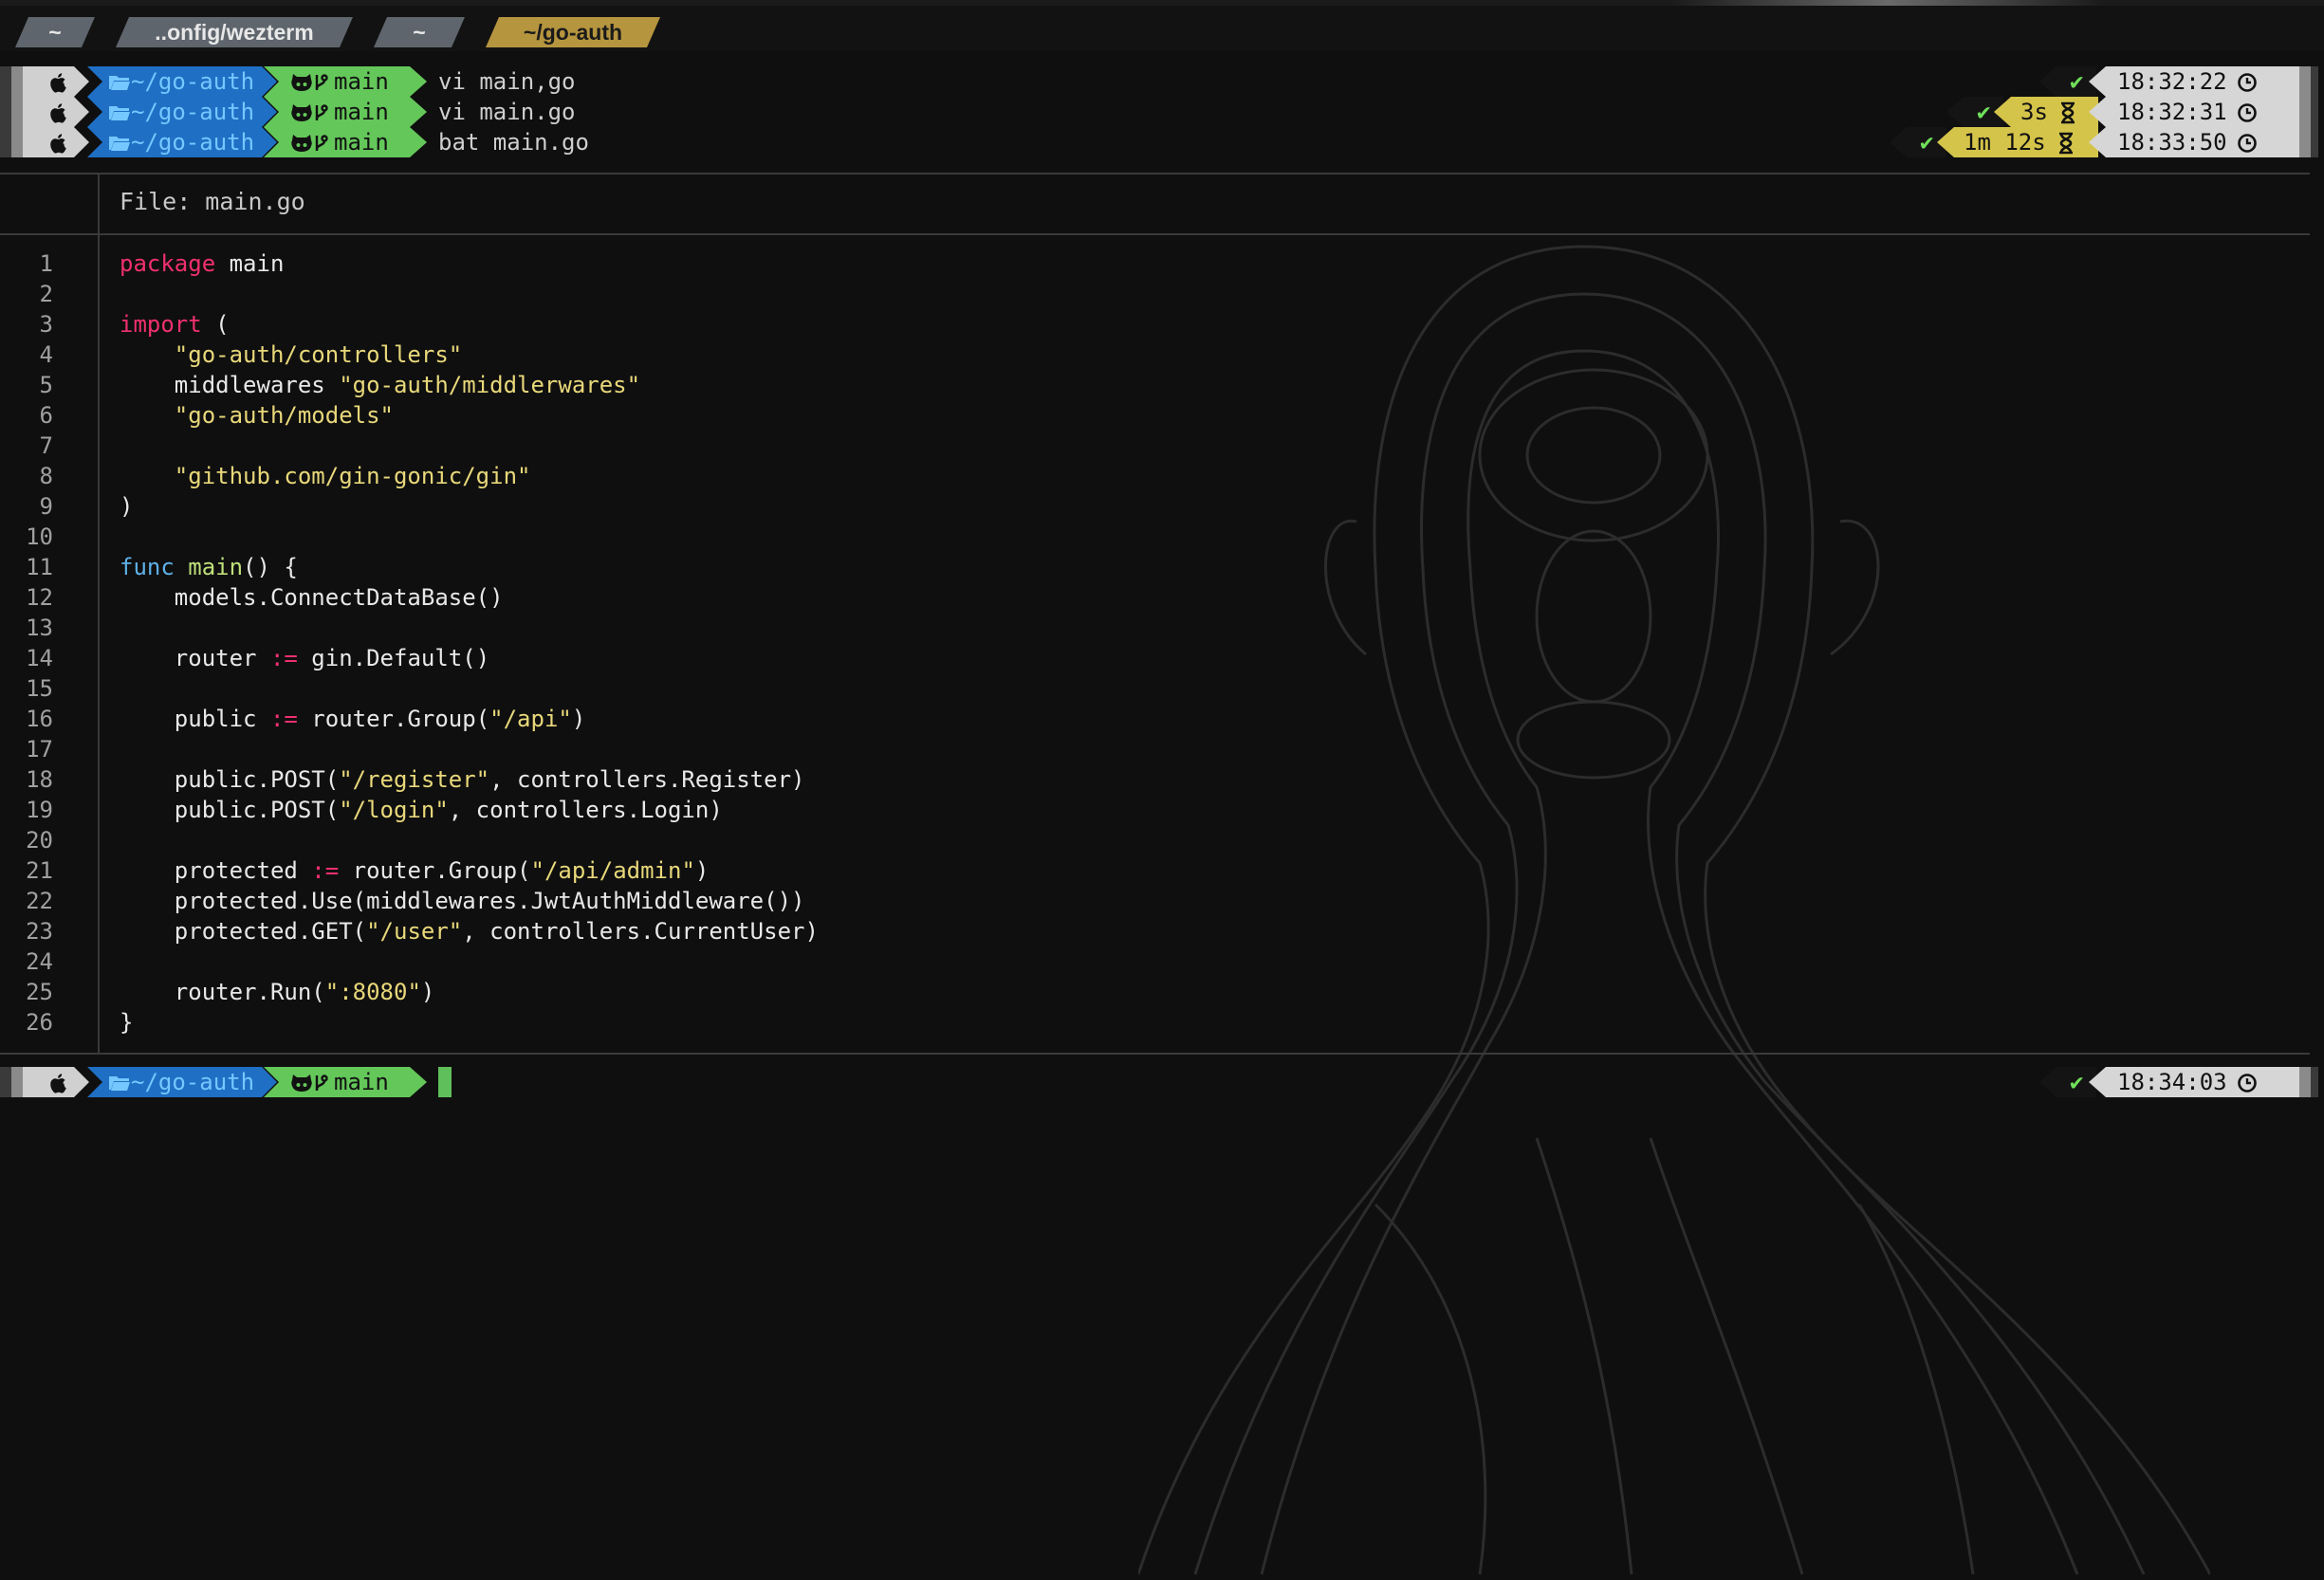  Describe the element at coordinates (469, 476) in the screenshot. I see `code-line: "github.com/gin-gonic/gin"` at that location.